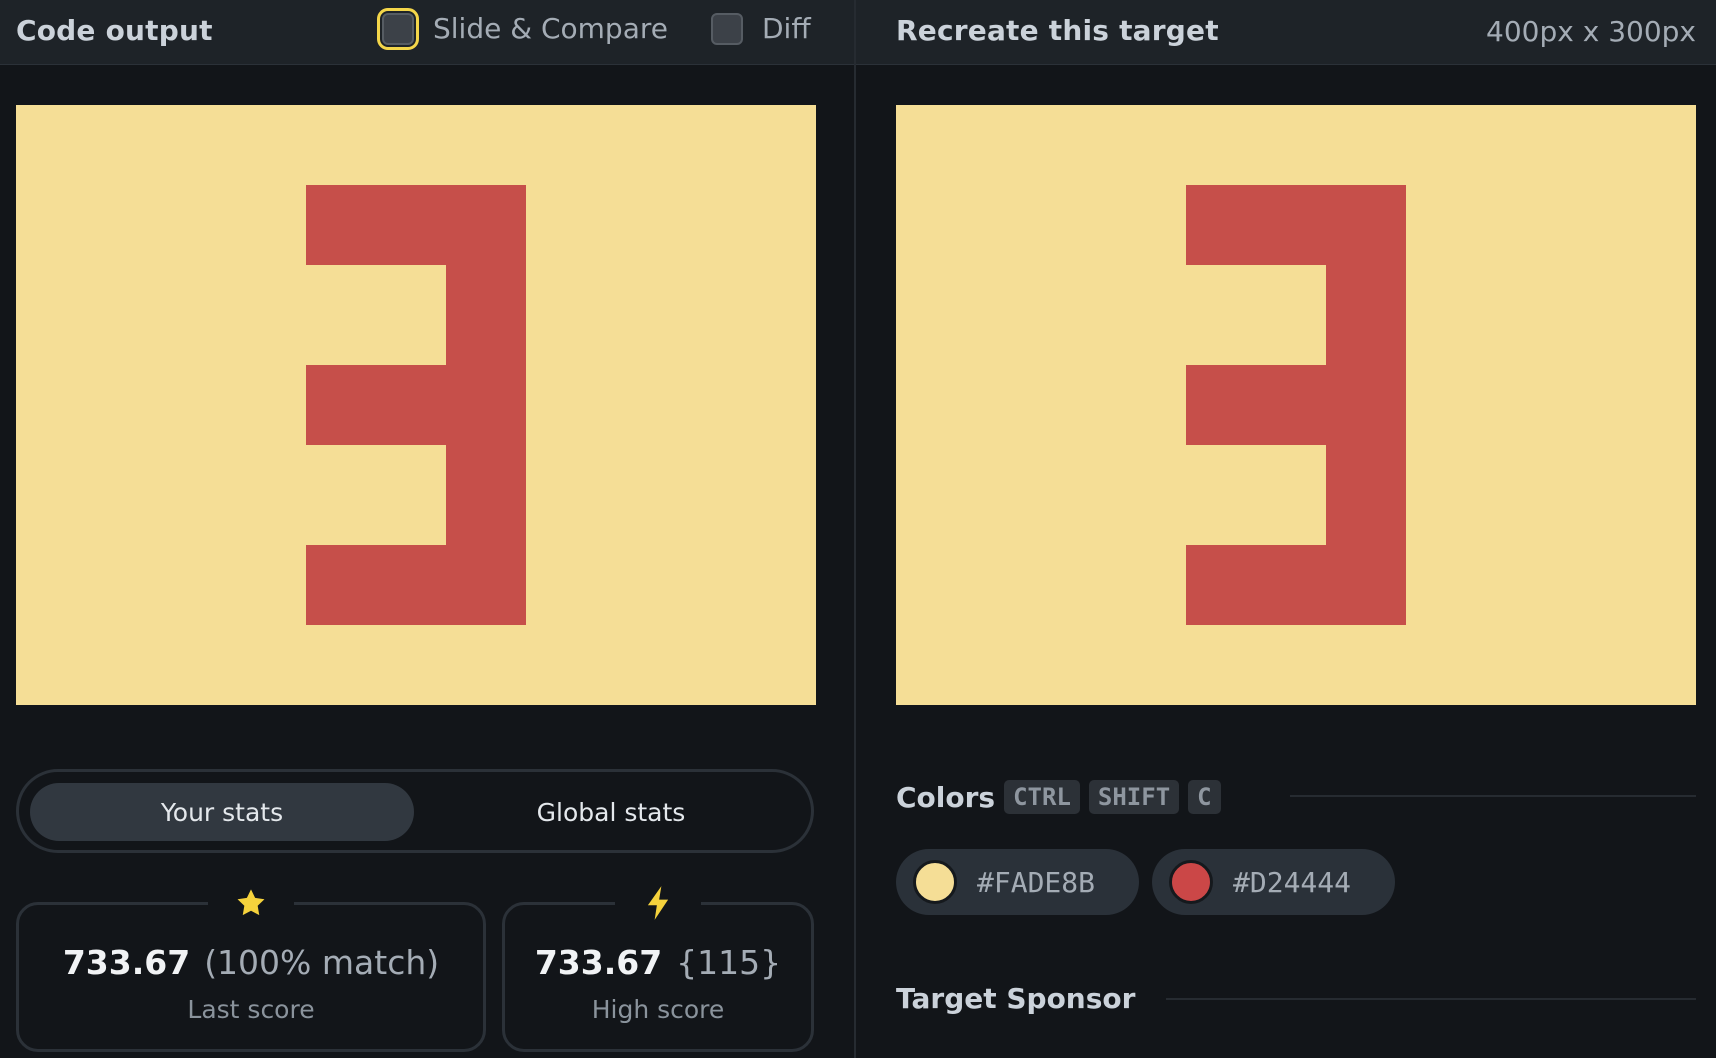 This screenshot has height=1058, width=1716. What do you see at coordinates (727, 28) in the screenshot?
I see `diff-checkbox` at bounding box center [727, 28].